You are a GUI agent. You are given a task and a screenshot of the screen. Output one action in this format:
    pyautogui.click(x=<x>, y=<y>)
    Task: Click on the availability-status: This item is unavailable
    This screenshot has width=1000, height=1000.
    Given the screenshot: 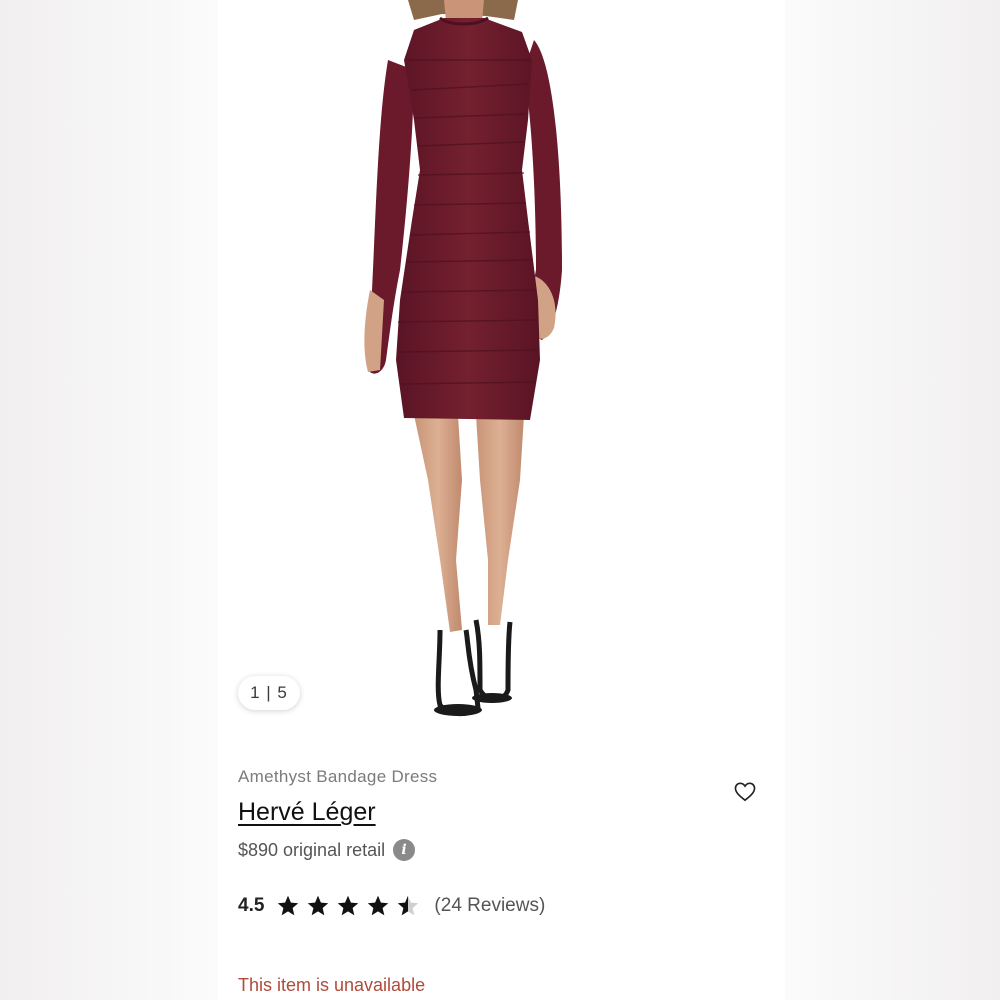 What is the action you would take?
    pyautogui.click(x=332, y=985)
    